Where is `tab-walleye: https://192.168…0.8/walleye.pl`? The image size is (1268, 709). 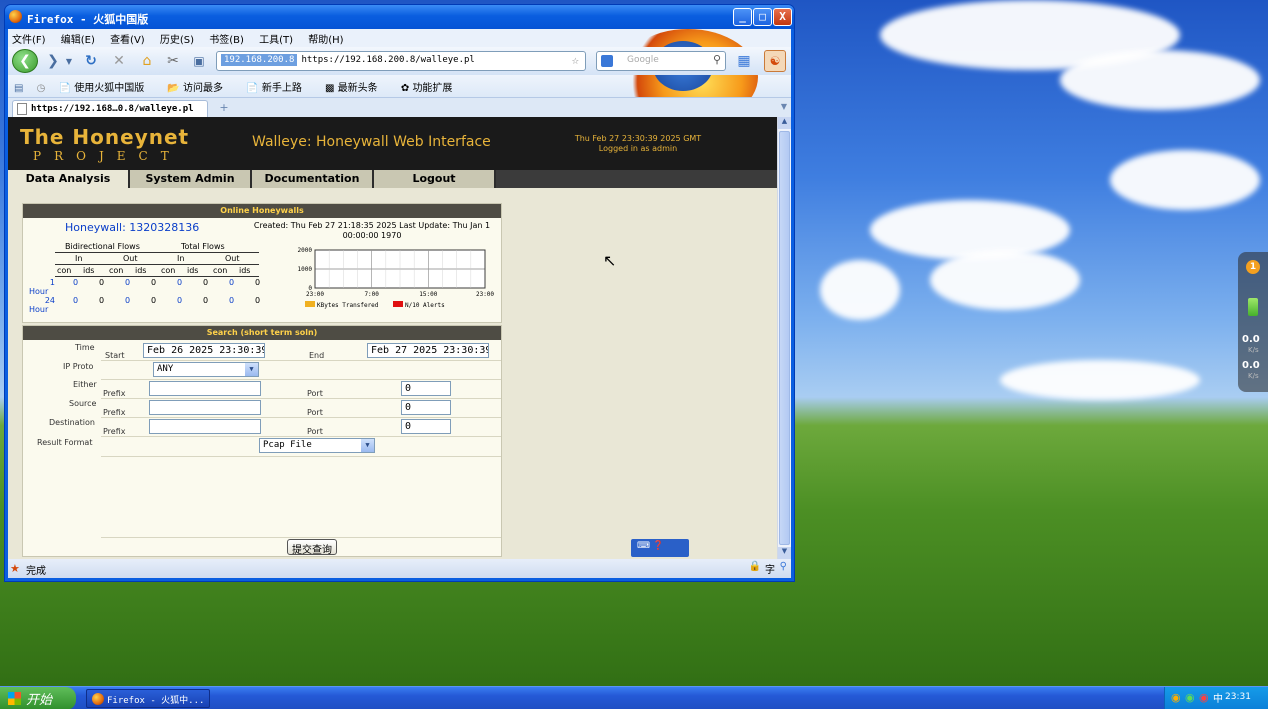
tab-walleye: https://192.168…0.8/walleye.pl is located at coordinates (110, 109).